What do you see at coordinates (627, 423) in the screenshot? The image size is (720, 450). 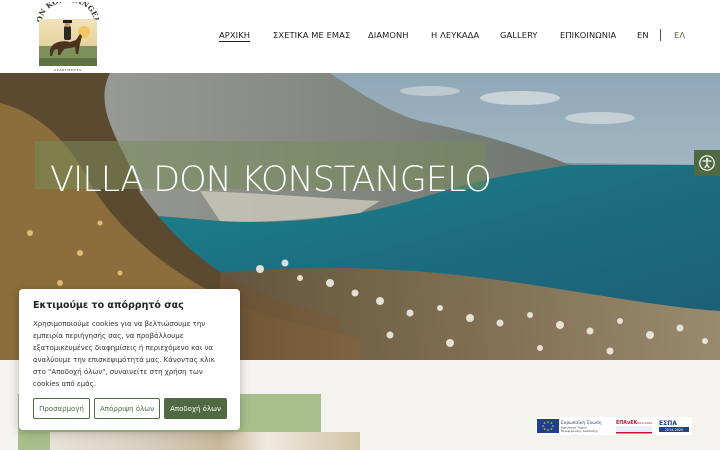 I see `epanek-label: ΕΠΑνΕΚ` at bounding box center [627, 423].